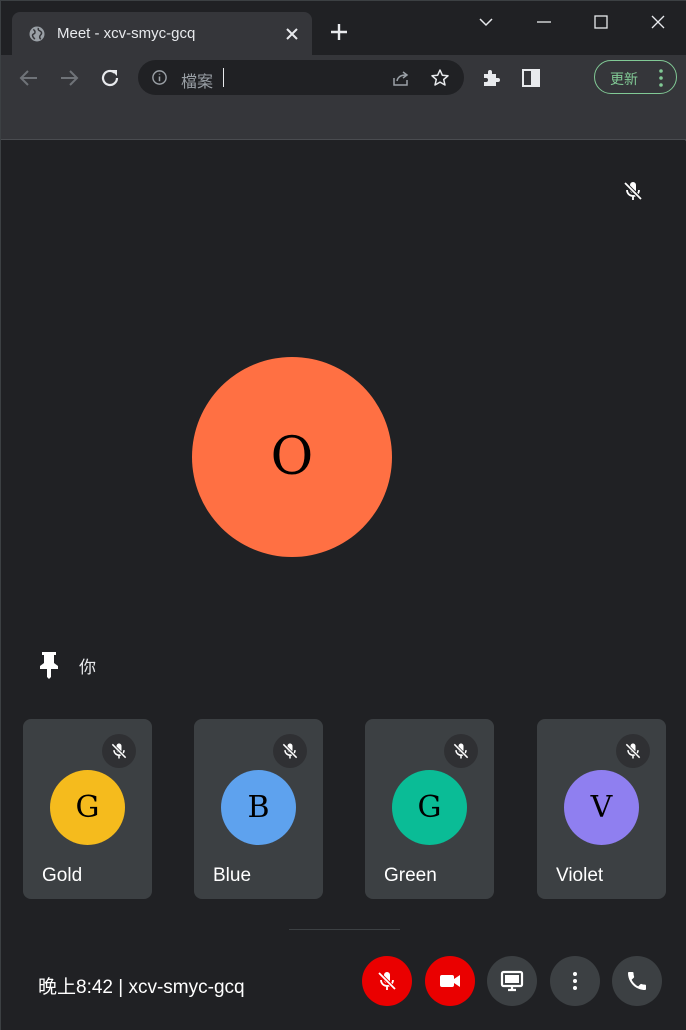 This screenshot has width=686, height=1030. Describe the element at coordinates (49, 665) in the screenshot. I see `pin-icon` at that location.